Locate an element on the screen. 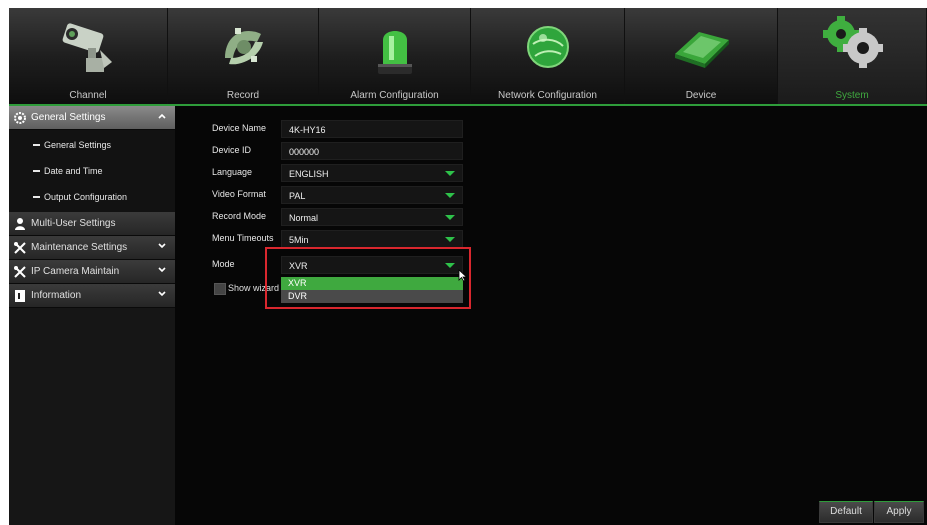 This screenshot has width=927, height=525. sidebar-subitem-label: Date and Time is located at coordinates (73, 171).